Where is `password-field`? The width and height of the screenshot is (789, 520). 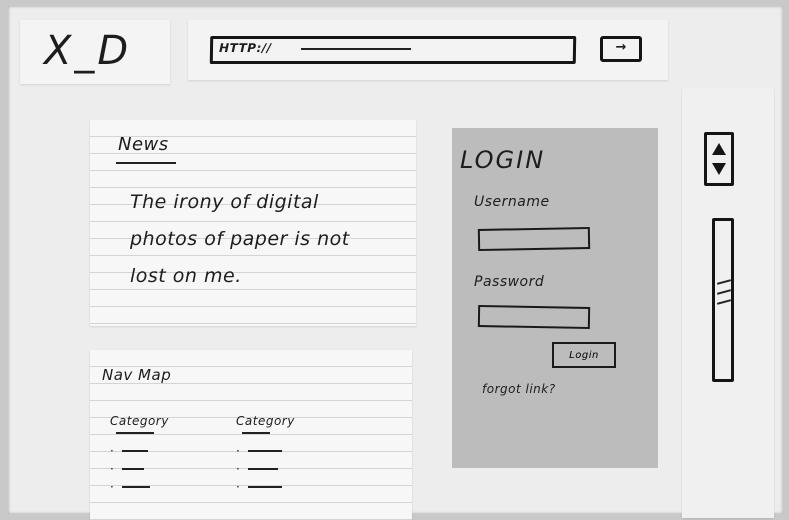
password-field is located at coordinates (534, 317).